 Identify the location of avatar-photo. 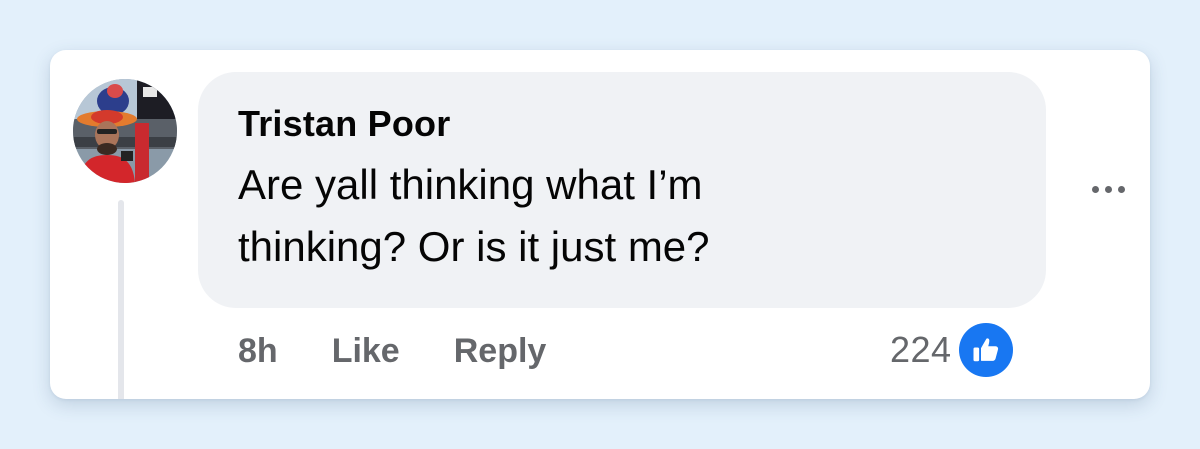
(125, 131).